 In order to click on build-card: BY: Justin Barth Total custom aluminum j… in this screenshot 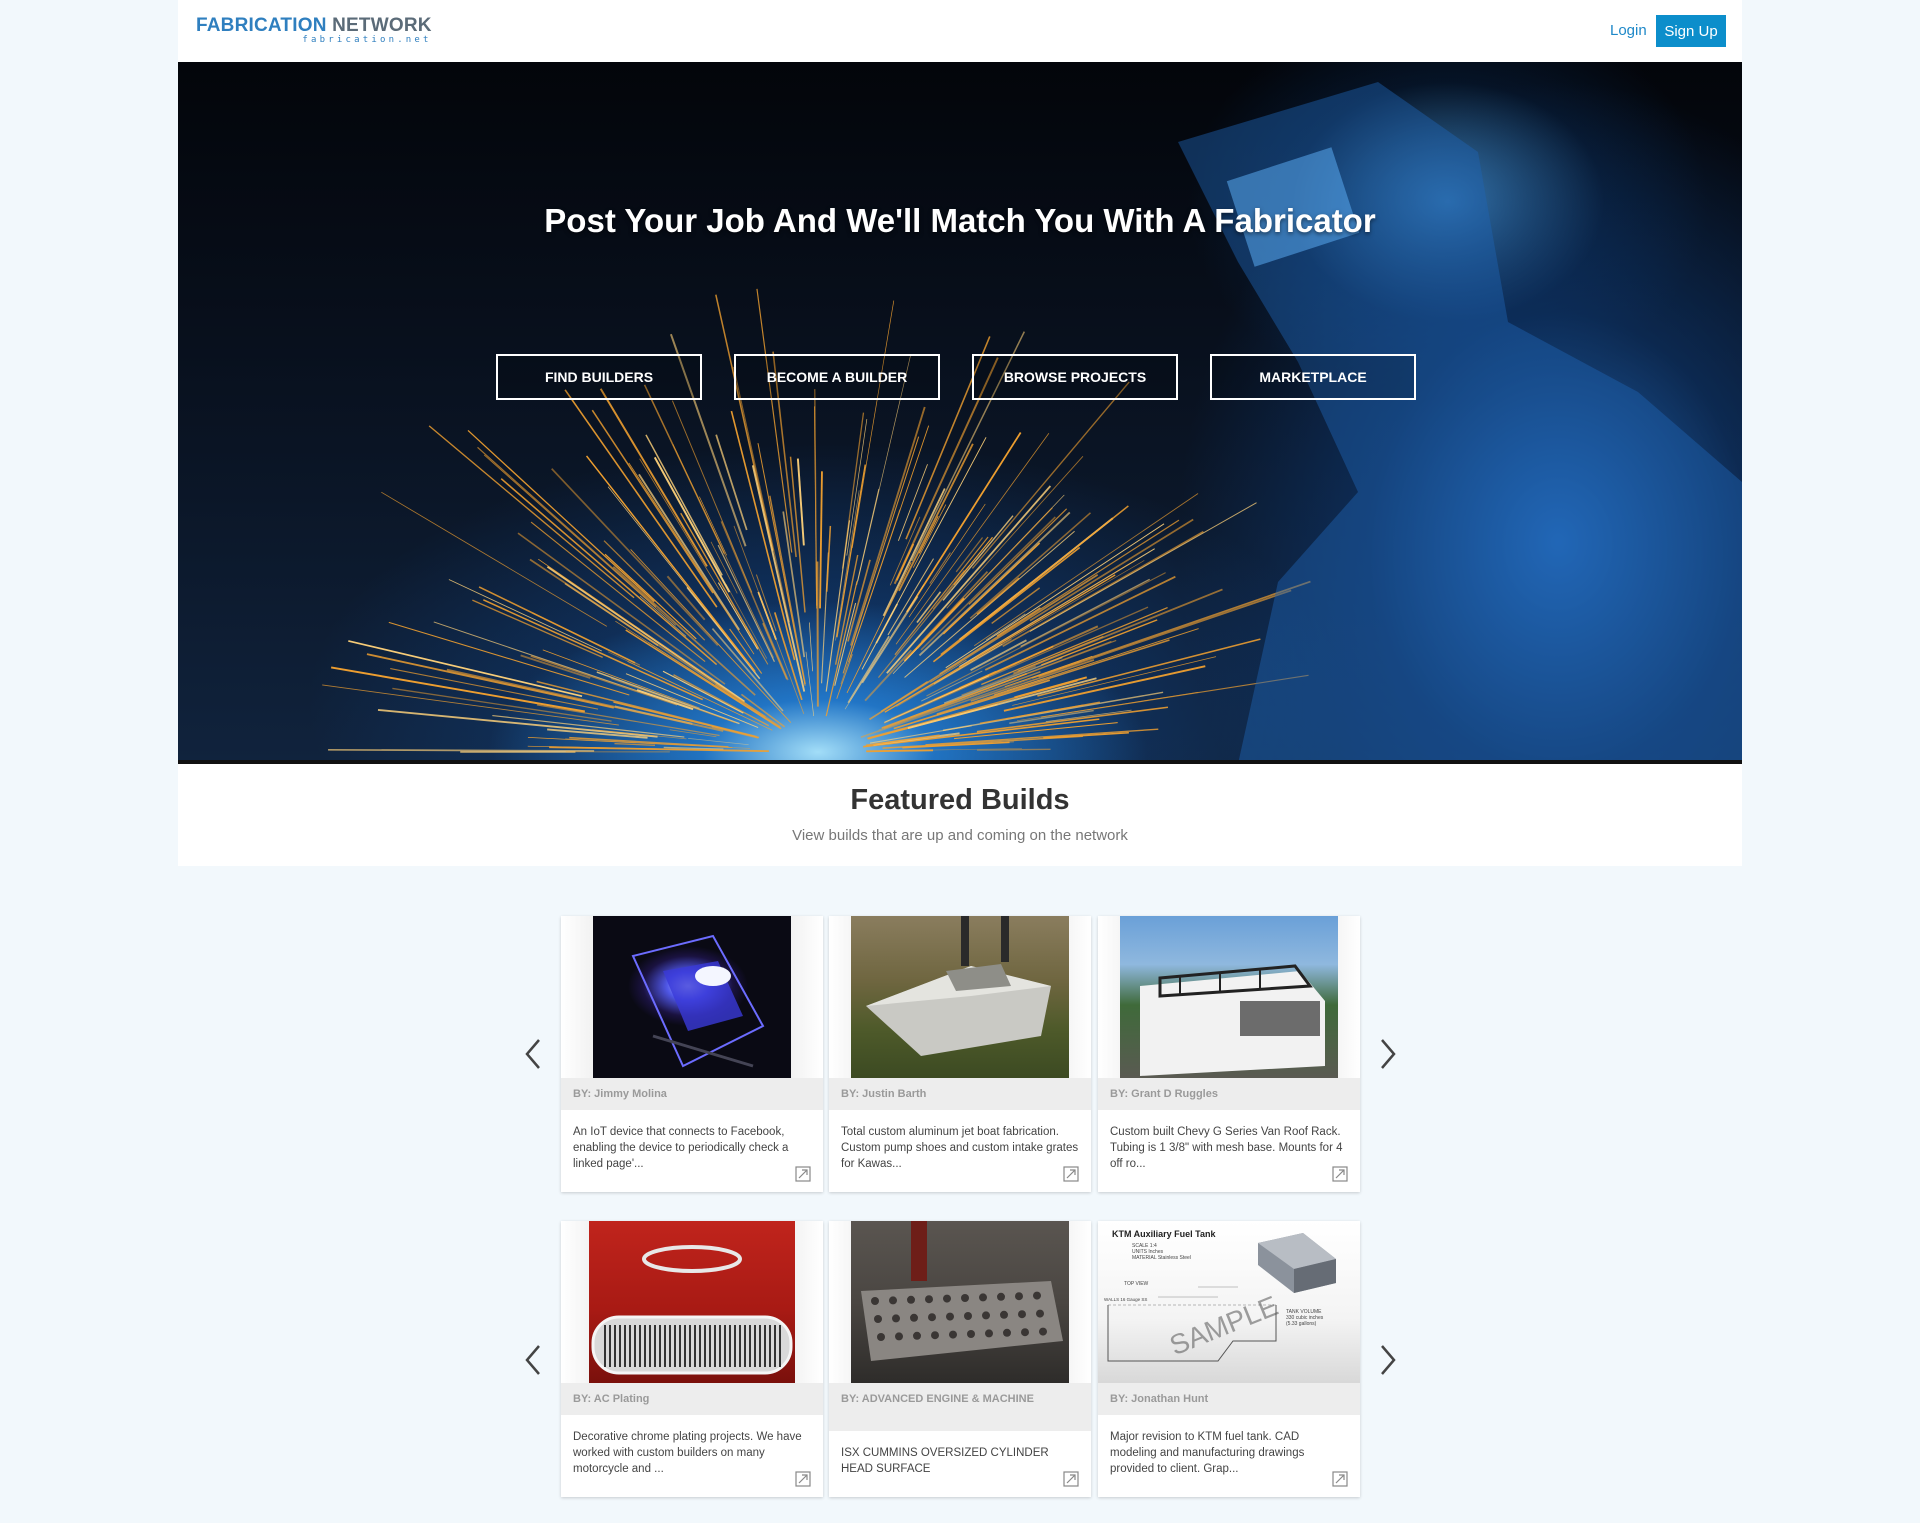, I will do `click(960, 1054)`.